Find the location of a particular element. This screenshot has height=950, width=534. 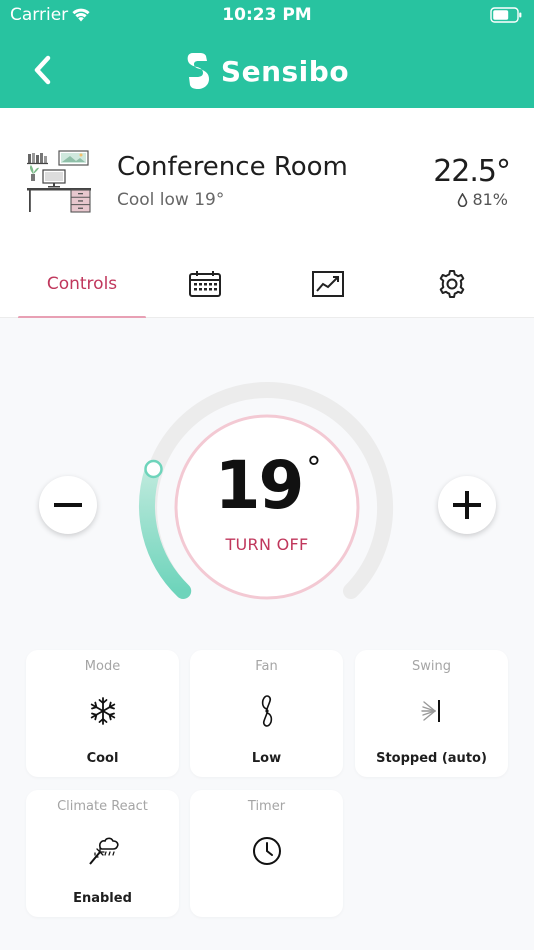

battery-icon is located at coordinates (506, 17).